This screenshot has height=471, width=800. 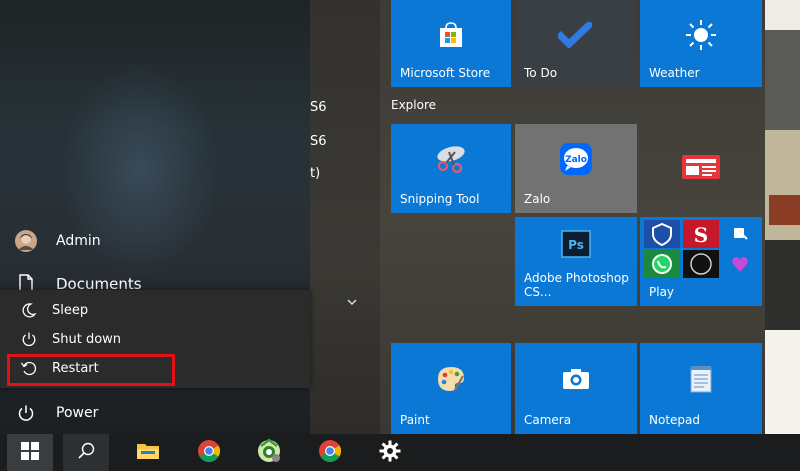 What do you see at coordinates (541, 73) in the screenshot?
I see `tile-label: To Do` at bounding box center [541, 73].